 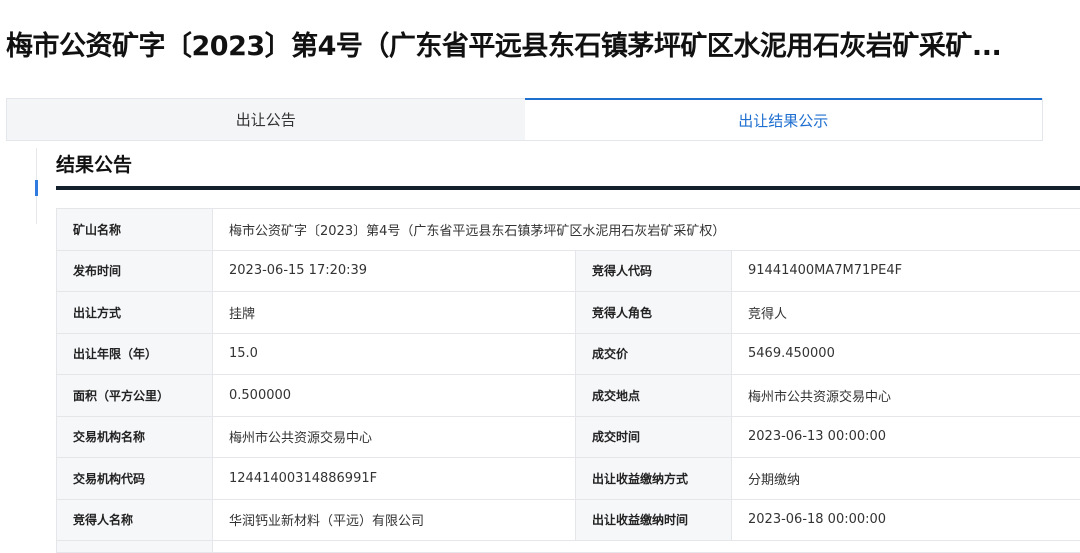 I want to click on tab-transfer-announcement: 出让公告, so click(x=266, y=119).